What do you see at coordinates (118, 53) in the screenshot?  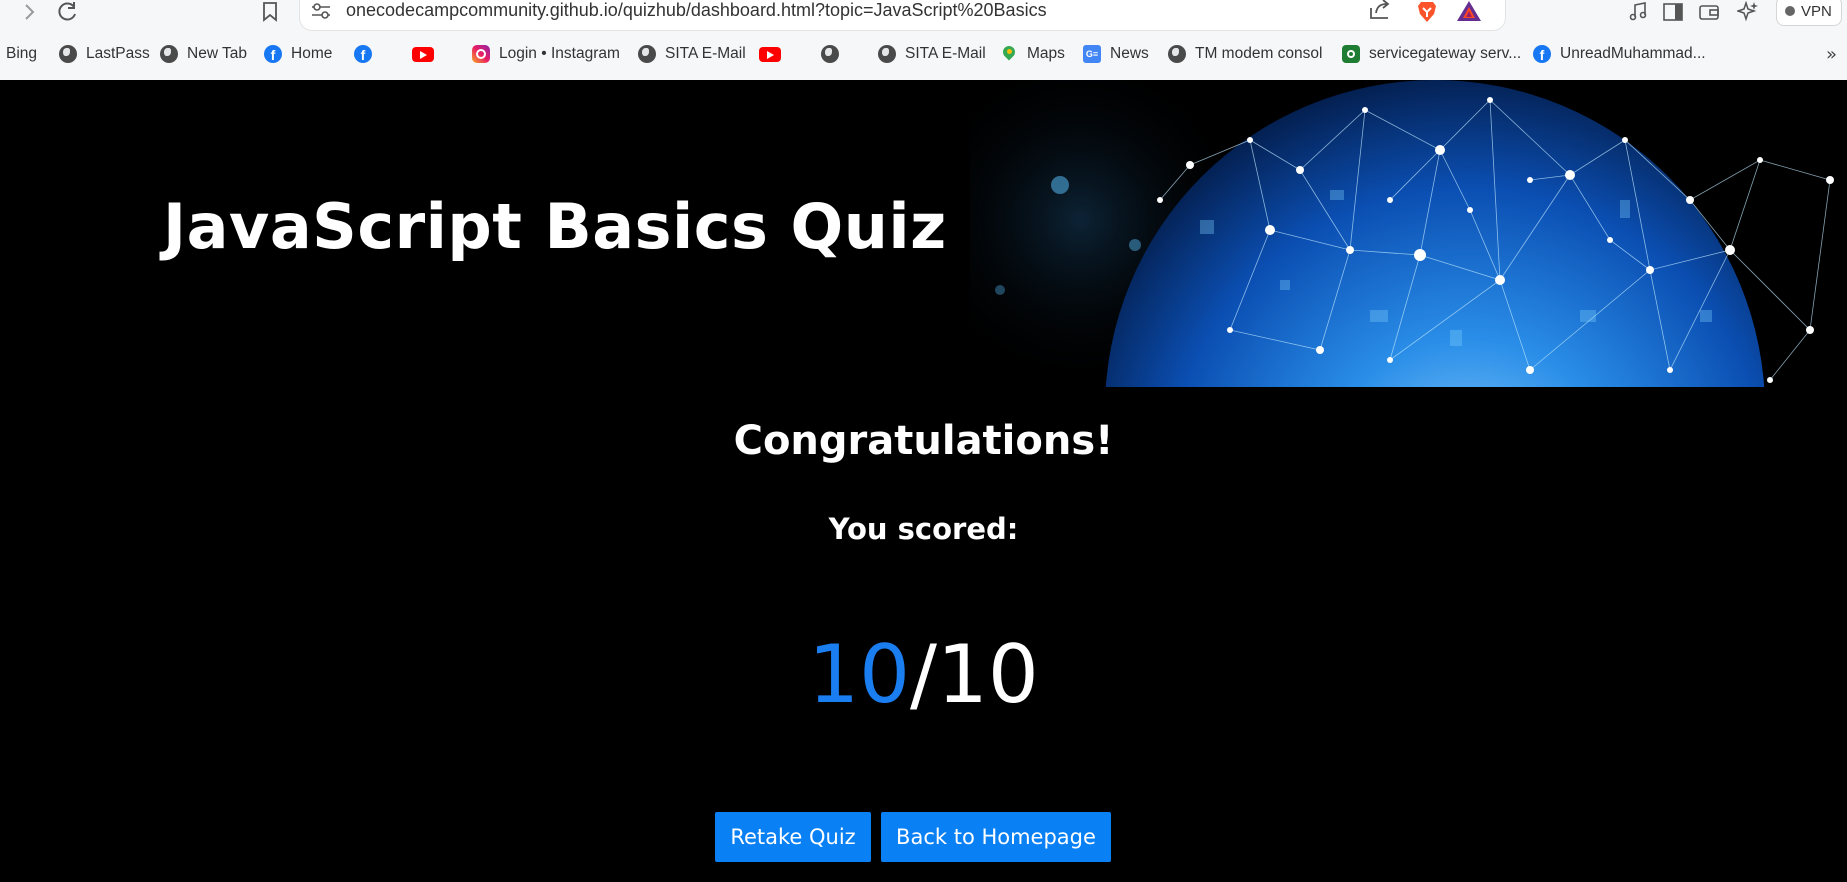 I see `bookmark-label: LastPass` at bounding box center [118, 53].